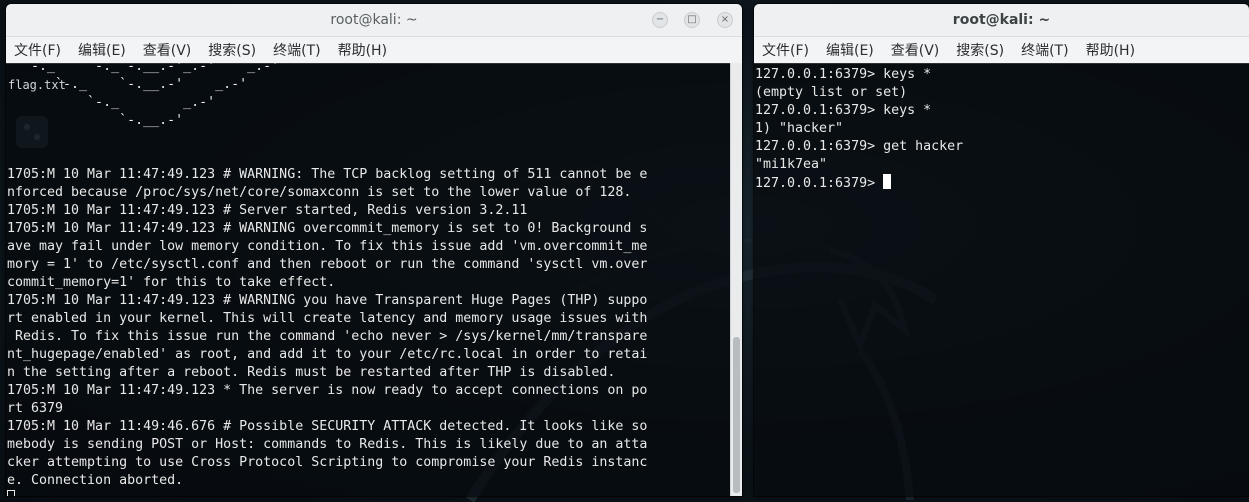 The image size is (1249, 502). What do you see at coordinates (859, 146) in the screenshot?
I see `terminal-line: 127.0.0.1:6379> get hacker` at bounding box center [859, 146].